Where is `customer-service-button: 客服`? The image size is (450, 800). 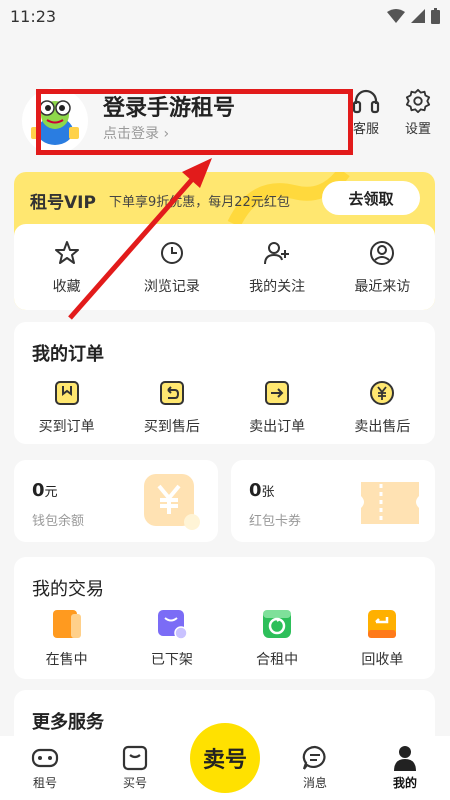
customer-service-button: 客服 is located at coordinates (366, 112).